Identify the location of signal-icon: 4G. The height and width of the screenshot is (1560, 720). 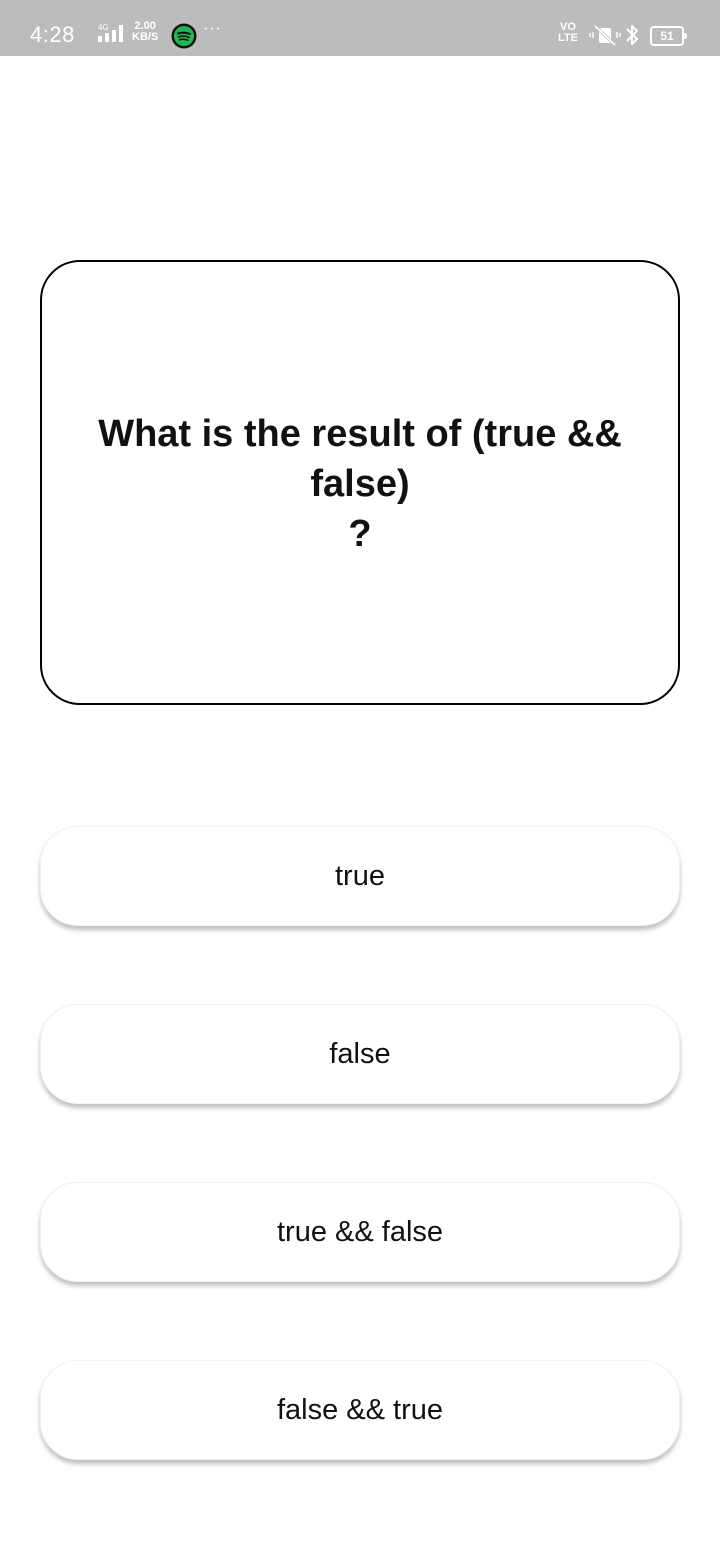
(110, 32).